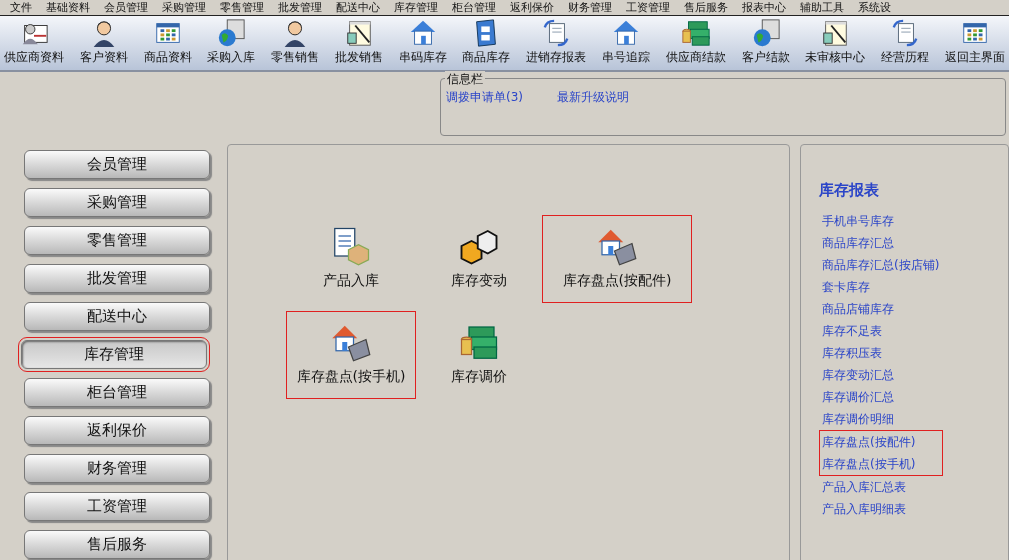  What do you see at coordinates (117, 278) in the screenshot?
I see `sidebar-button: 批发管理` at bounding box center [117, 278].